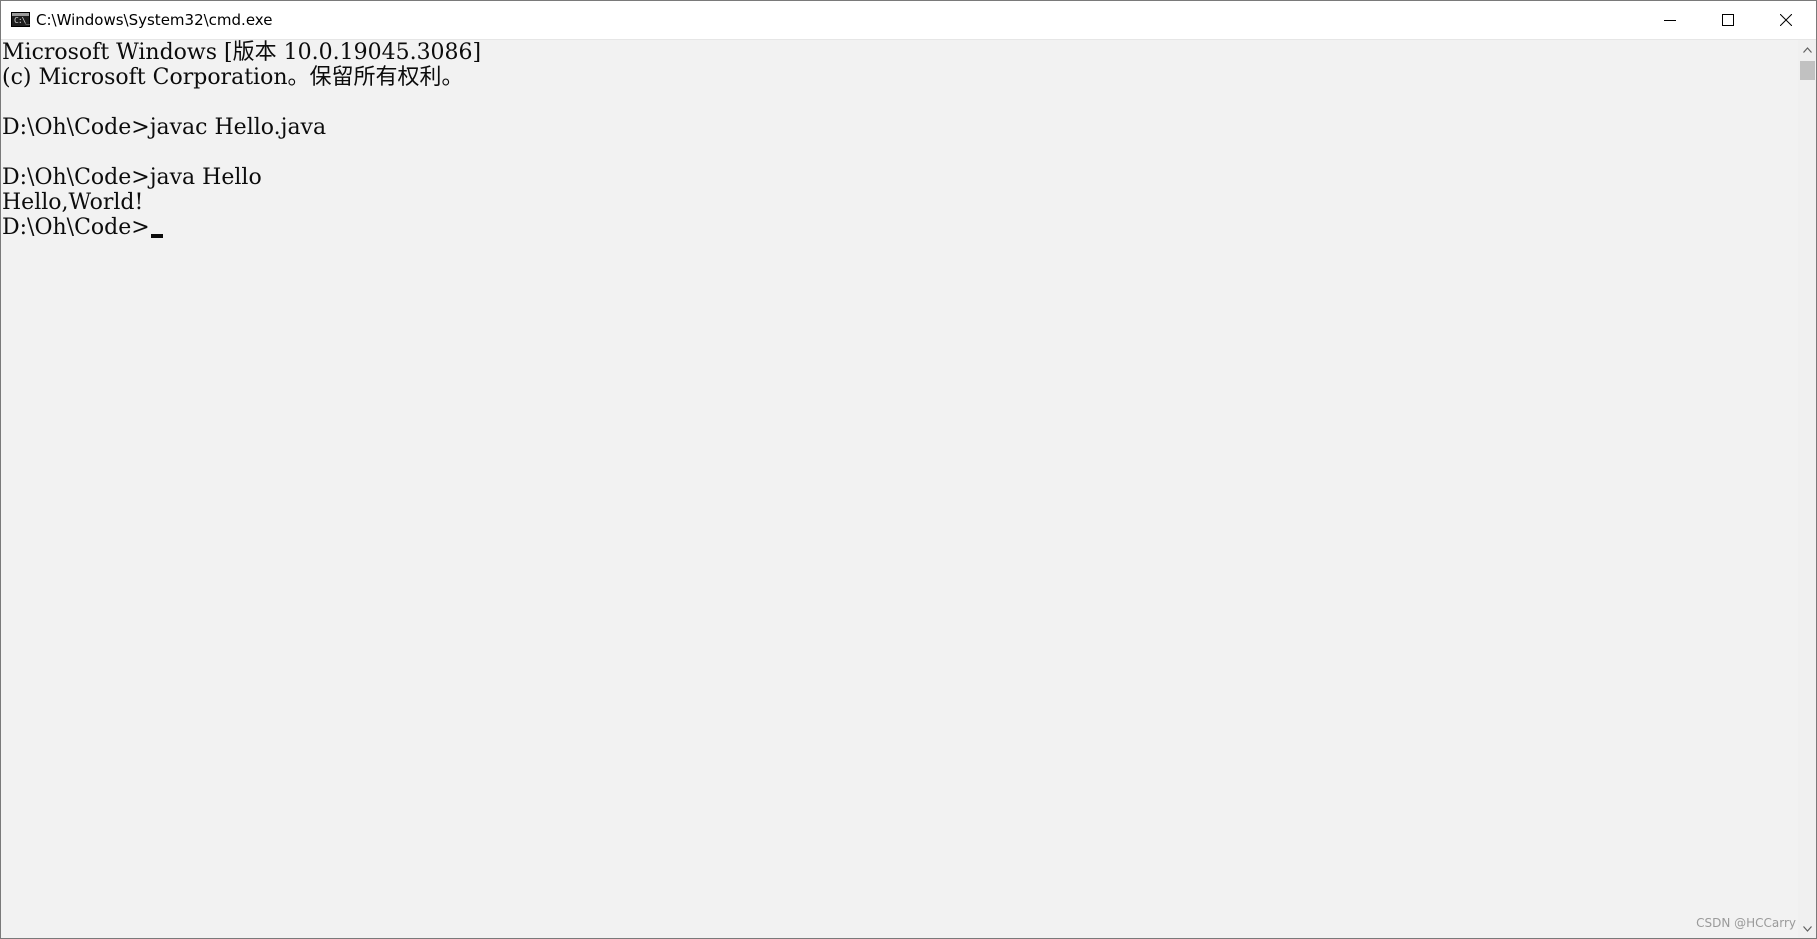  What do you see at coordinates (908, 20) in the screenshot?
I see `title-bar: C:\_ C:\Windows\System32\cmd.exe` at bounding box center [908, 20].